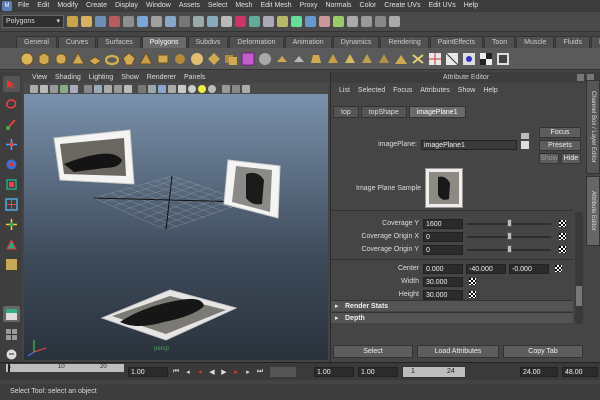  What do you see at coordinates (88, 88) in the screenshot?
I see `grid-icon` at bounding box center [88, 88].